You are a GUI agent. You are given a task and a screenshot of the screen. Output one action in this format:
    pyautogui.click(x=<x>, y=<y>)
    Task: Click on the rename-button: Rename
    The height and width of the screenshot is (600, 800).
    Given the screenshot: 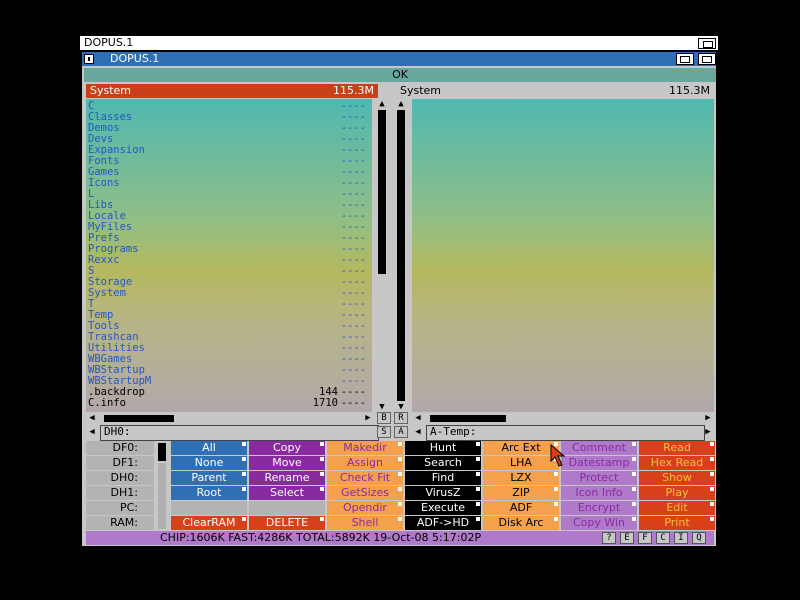 What is the action you would take?
    pyautogui.click(x=287, y=478)
    